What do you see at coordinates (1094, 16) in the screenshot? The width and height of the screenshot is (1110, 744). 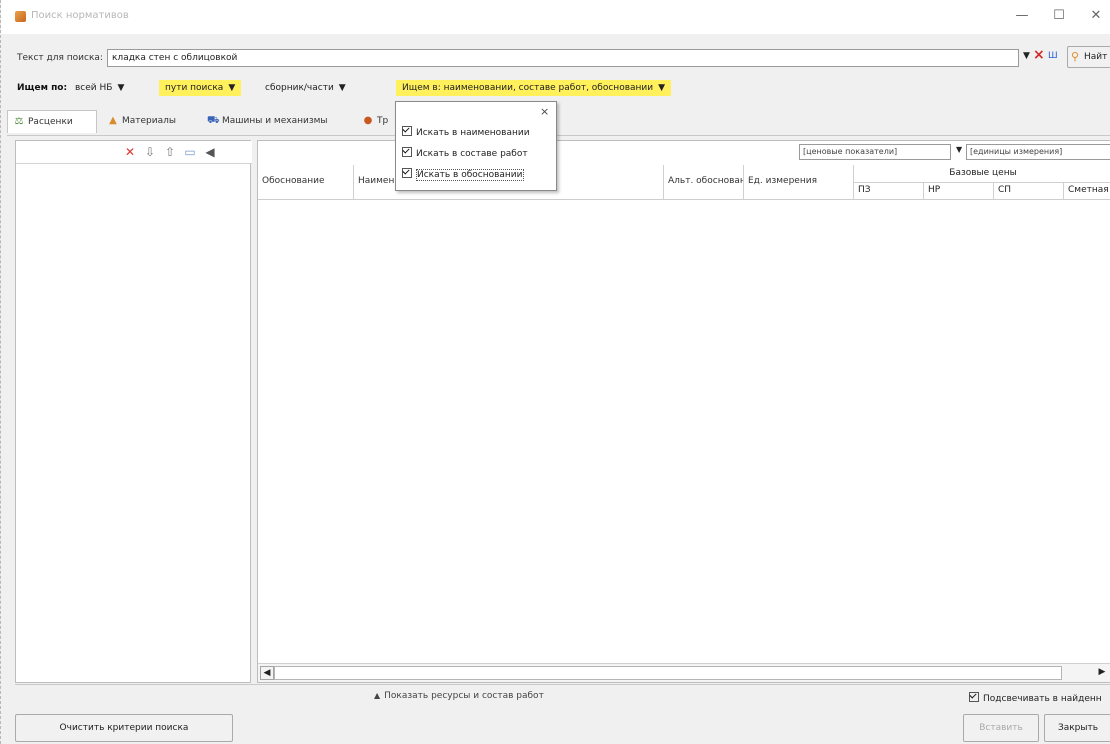 I see `close-window-button: ✕` at bounding box center [1094, 16].